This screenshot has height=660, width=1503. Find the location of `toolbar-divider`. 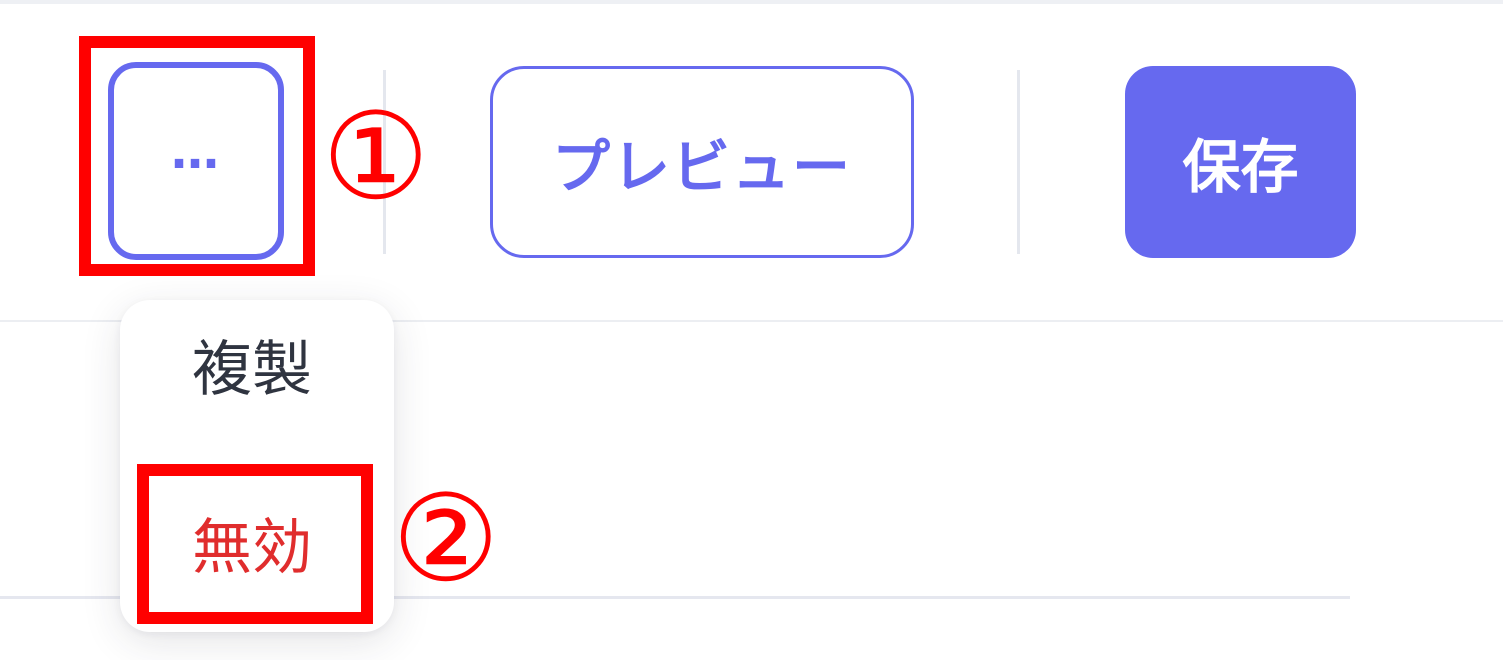

toolbar-divider is located at coordinates (1018, 162).